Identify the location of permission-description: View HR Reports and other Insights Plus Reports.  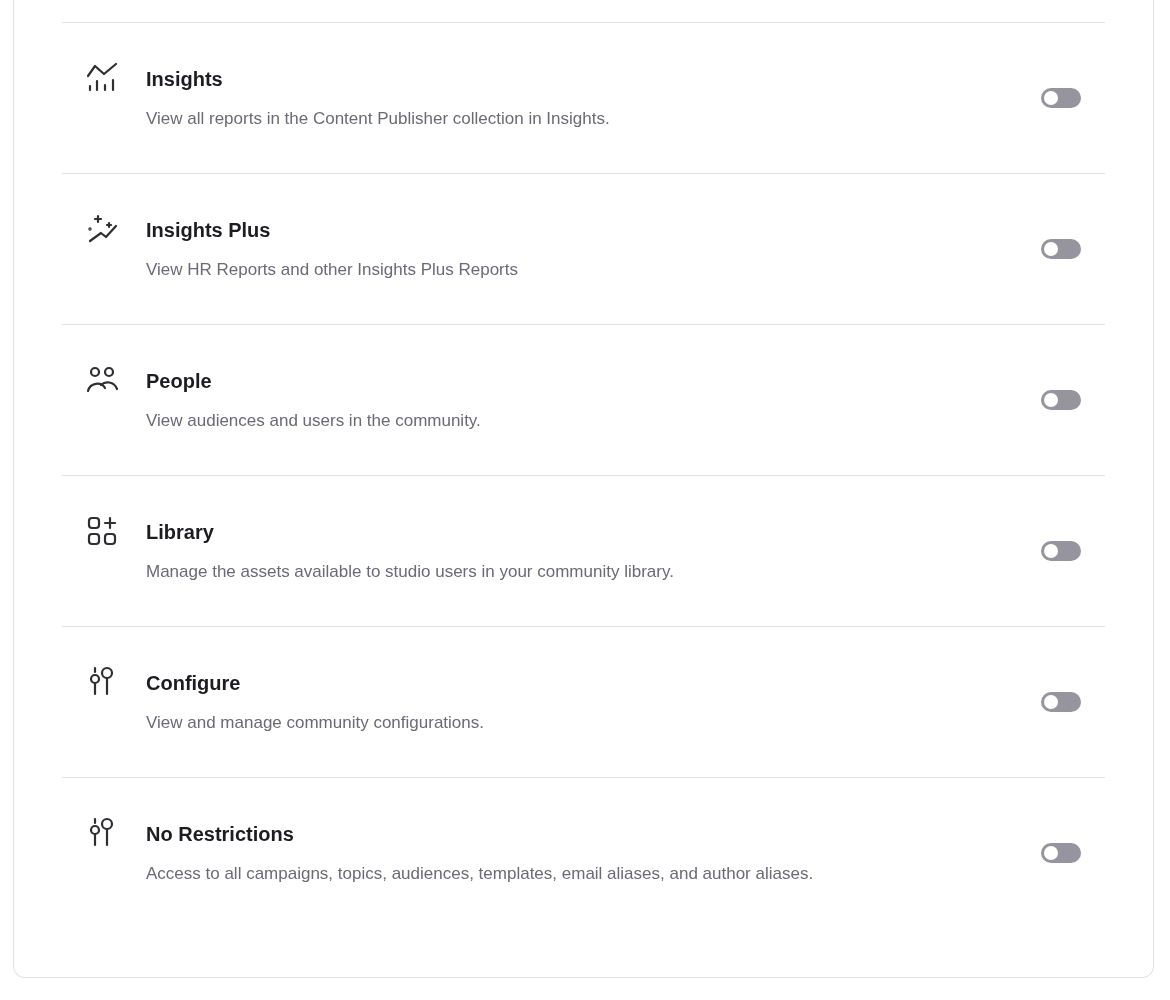
(332, 270).